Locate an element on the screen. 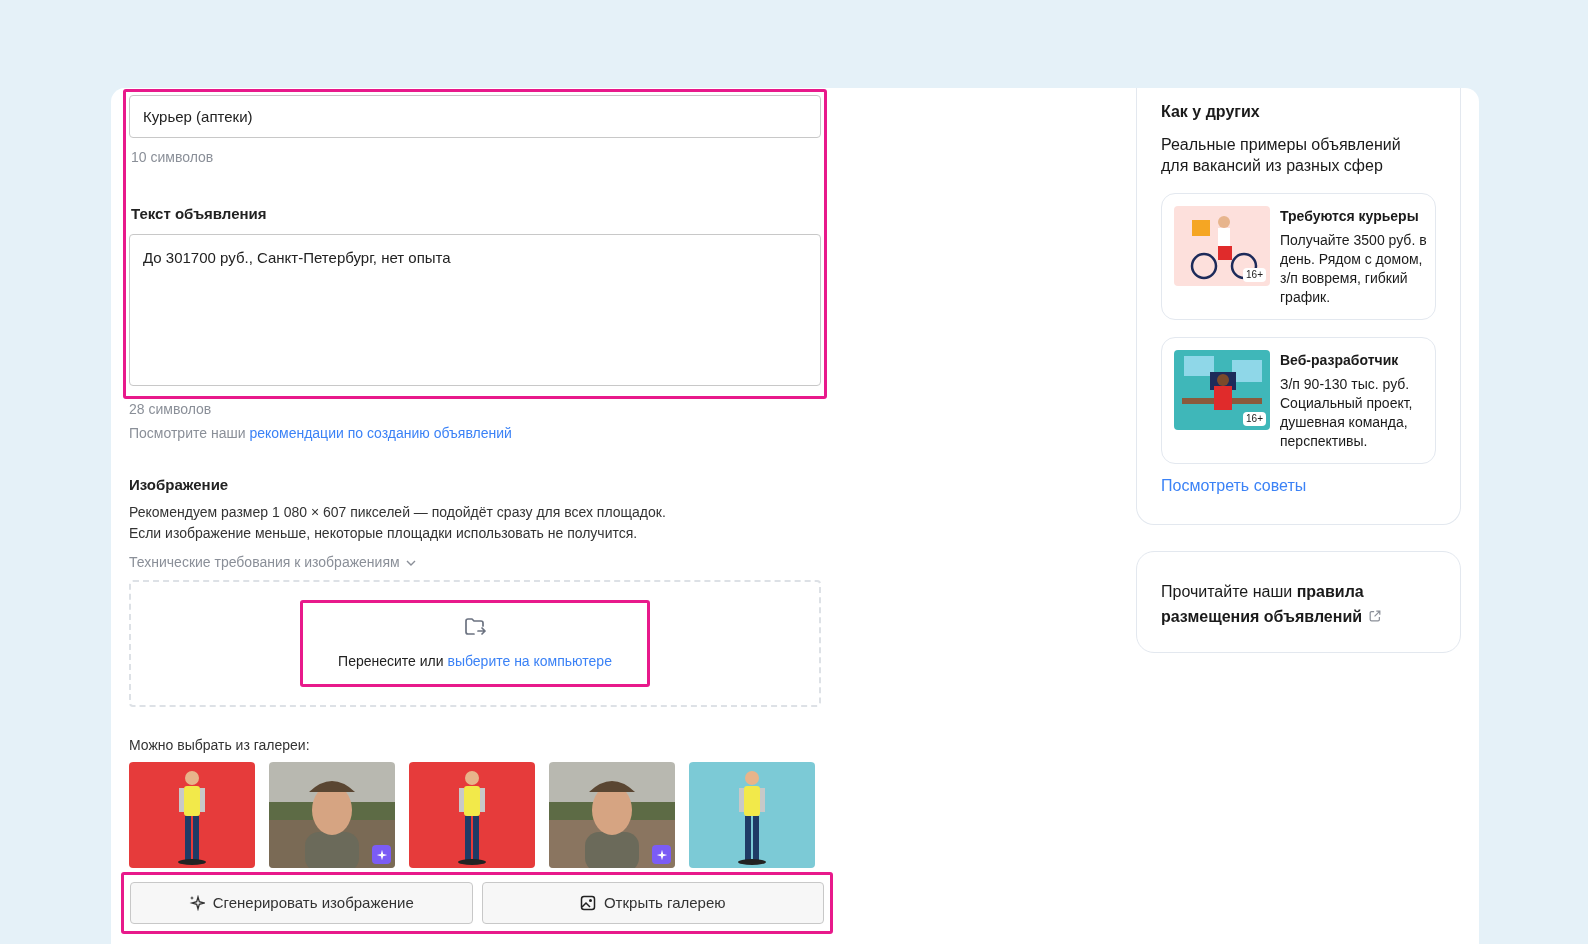  example-card: 16+ Требуются курьеры Получайте 3500 руб. в день. Рядом с домом, з/п вовремя, гибкий график. is located at coordinates (1298, 256).